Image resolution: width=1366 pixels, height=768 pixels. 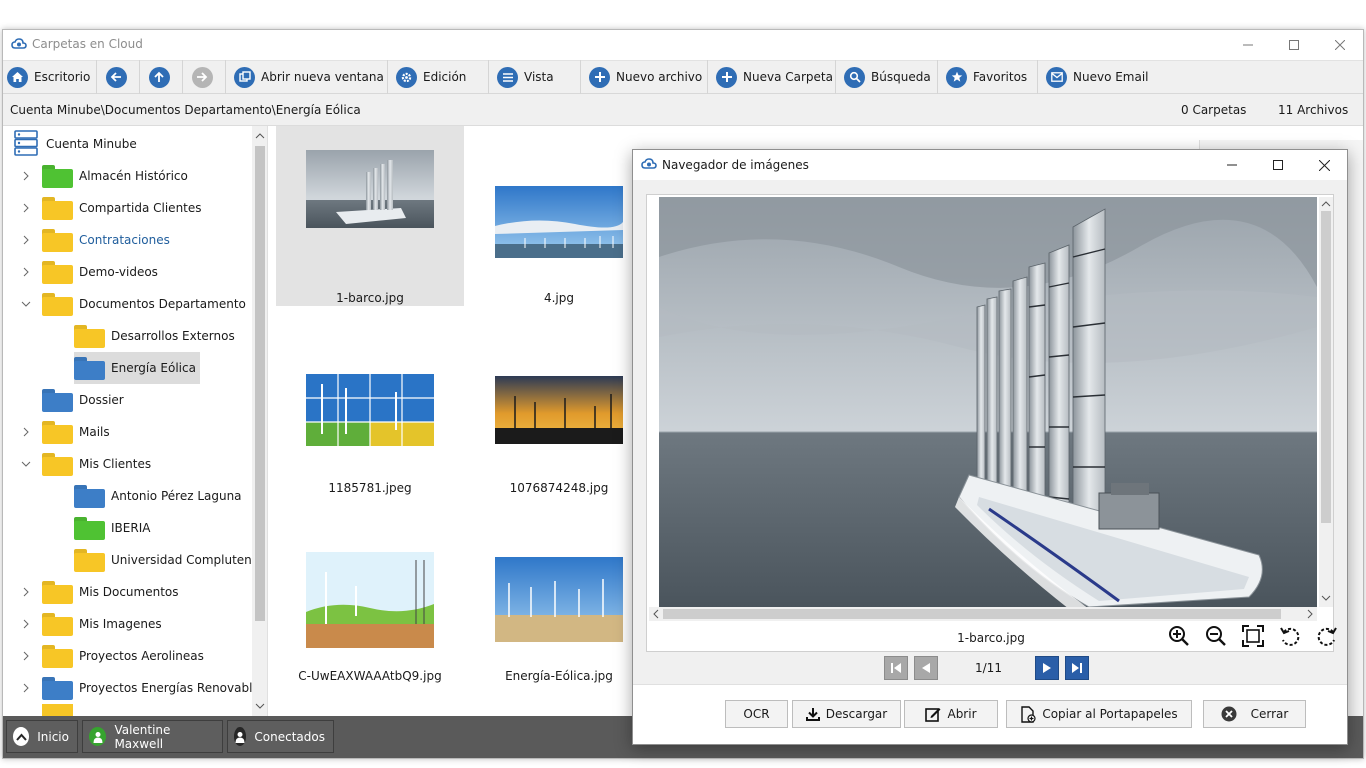 I want to click on tree-item: Dossier, so click(x=83, y=400).